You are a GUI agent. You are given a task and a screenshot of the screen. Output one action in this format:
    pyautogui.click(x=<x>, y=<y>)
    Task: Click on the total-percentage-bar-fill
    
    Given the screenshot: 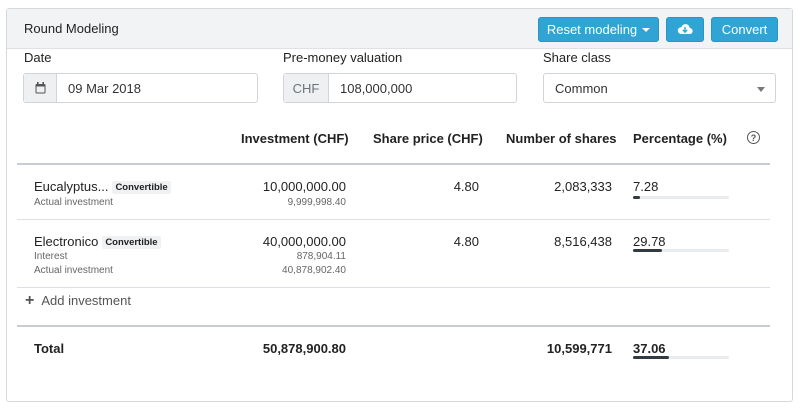 What is the action you would take?
    pyautogui.click(x=651, y=357)
    